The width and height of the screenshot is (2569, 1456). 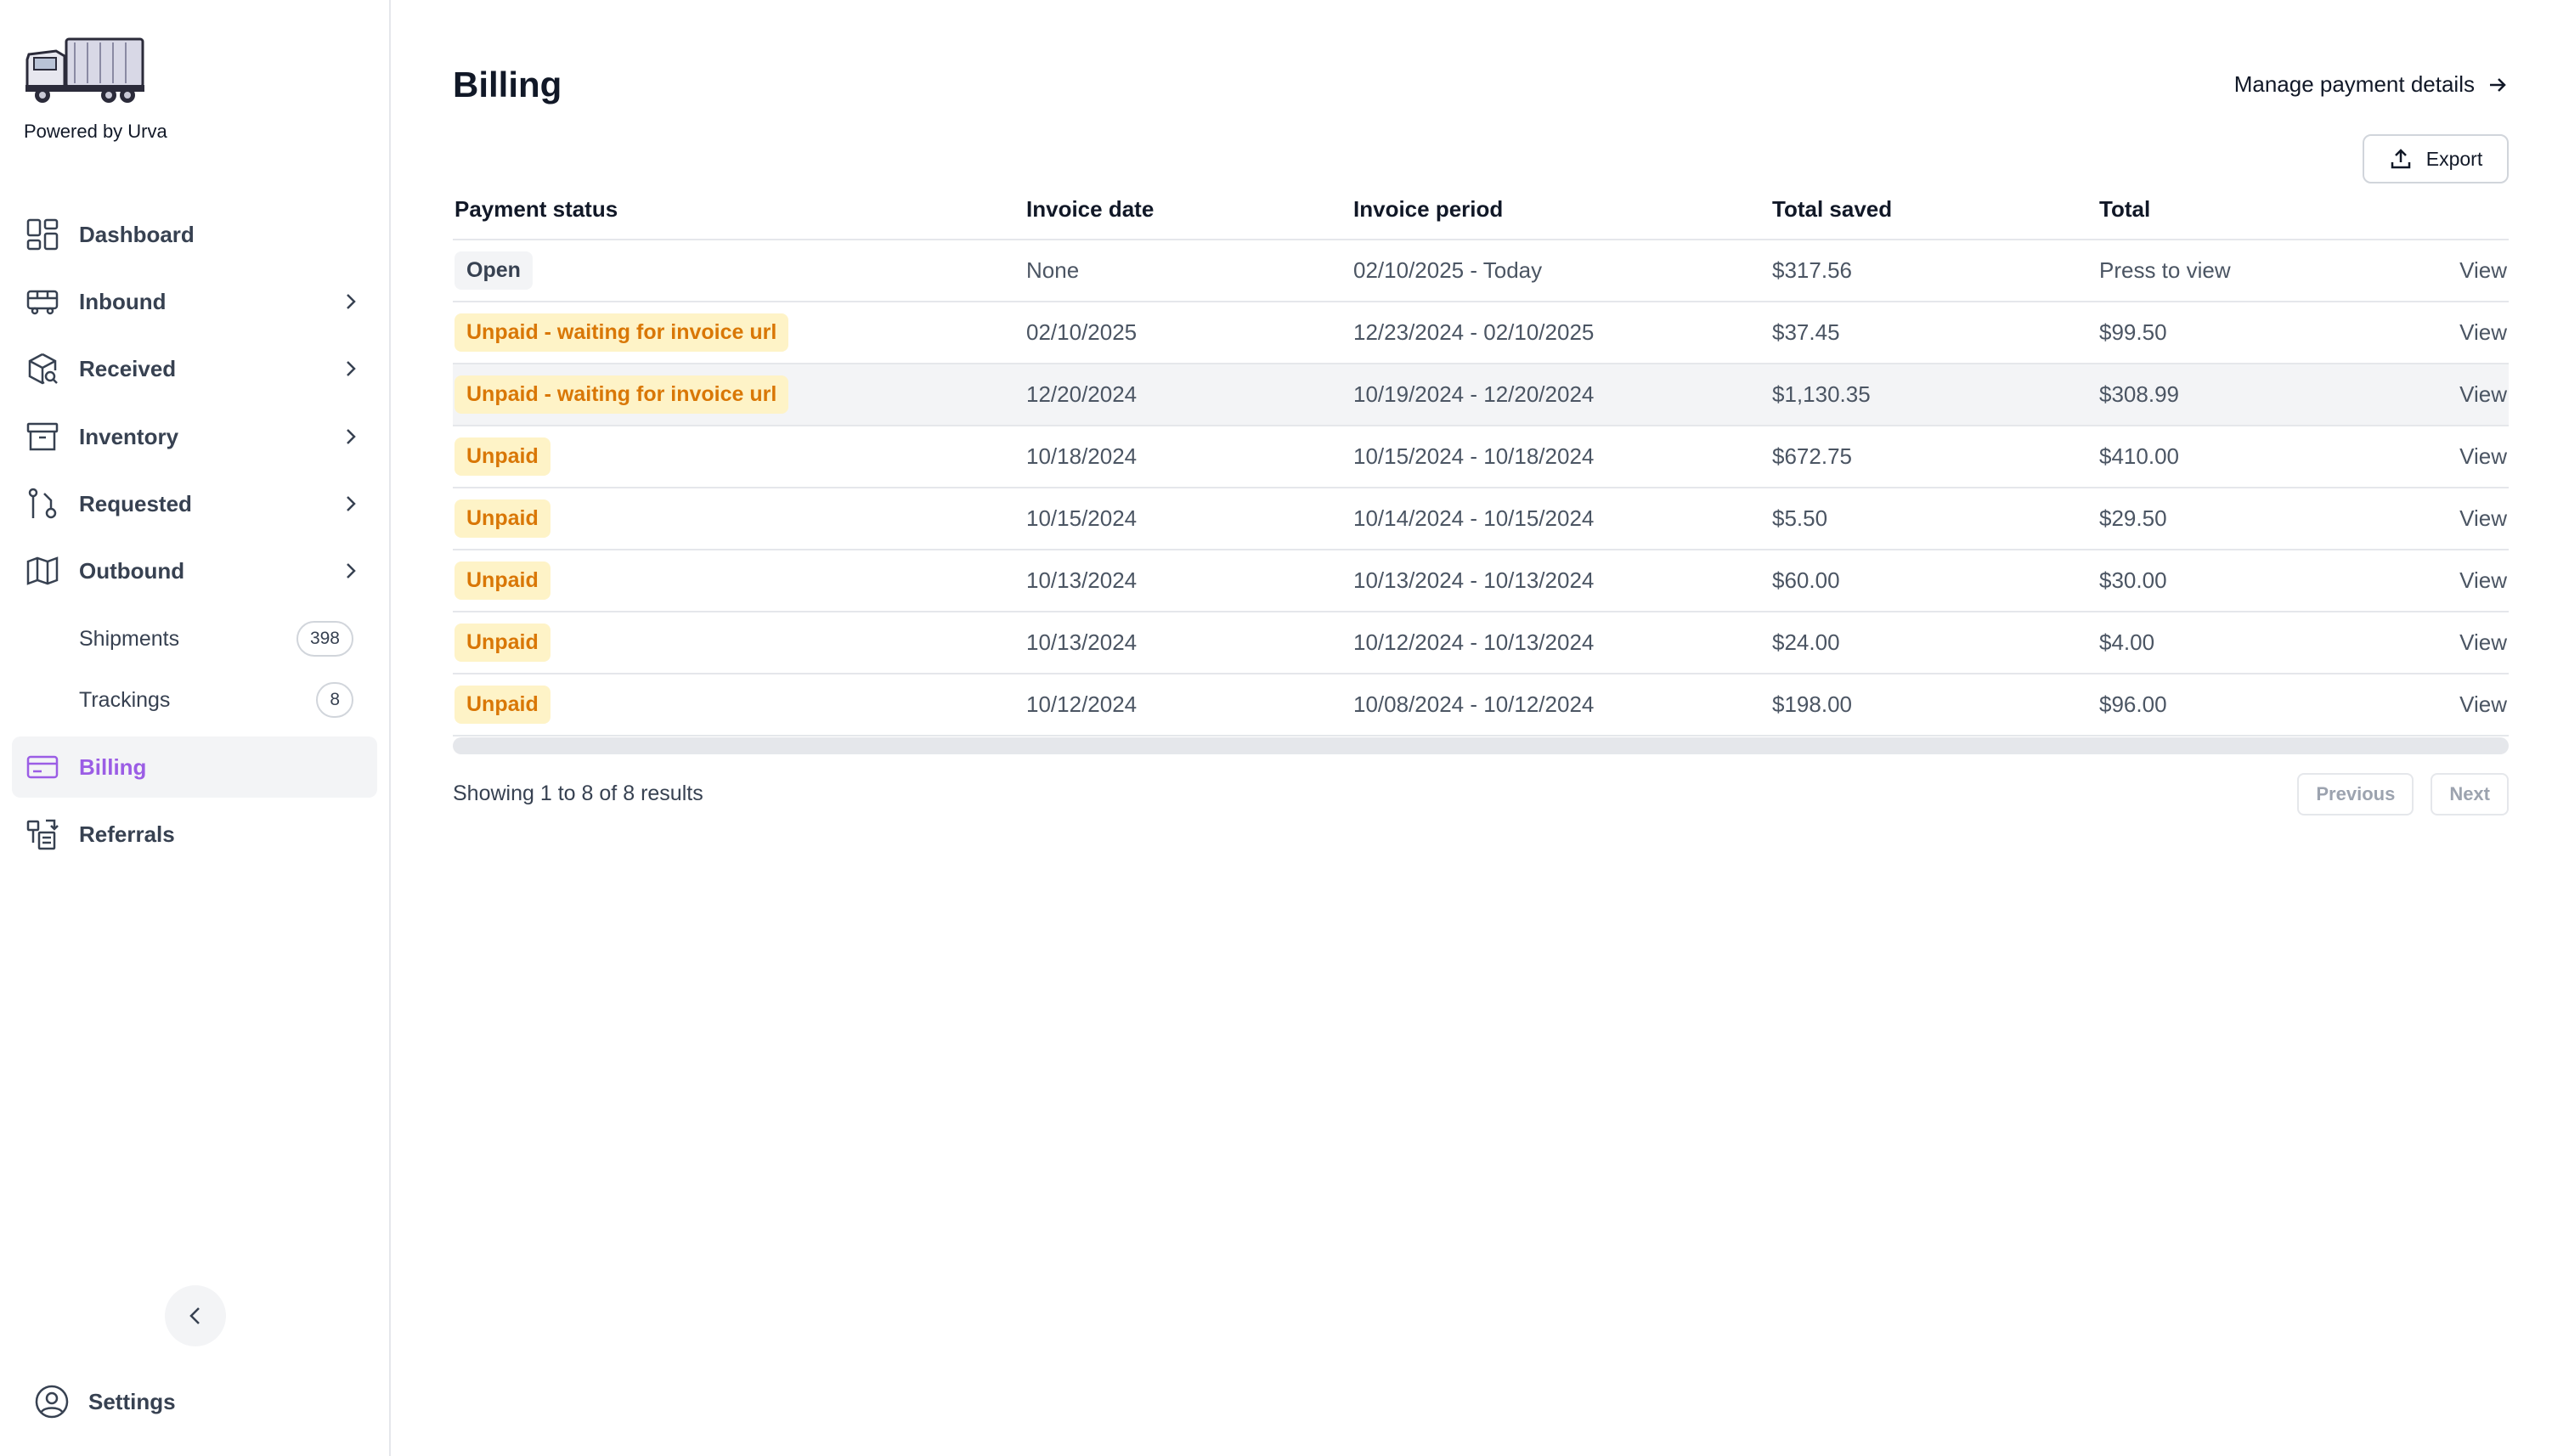 I want to click on collapse-sidebar-button, so click(x=196, y=1316).